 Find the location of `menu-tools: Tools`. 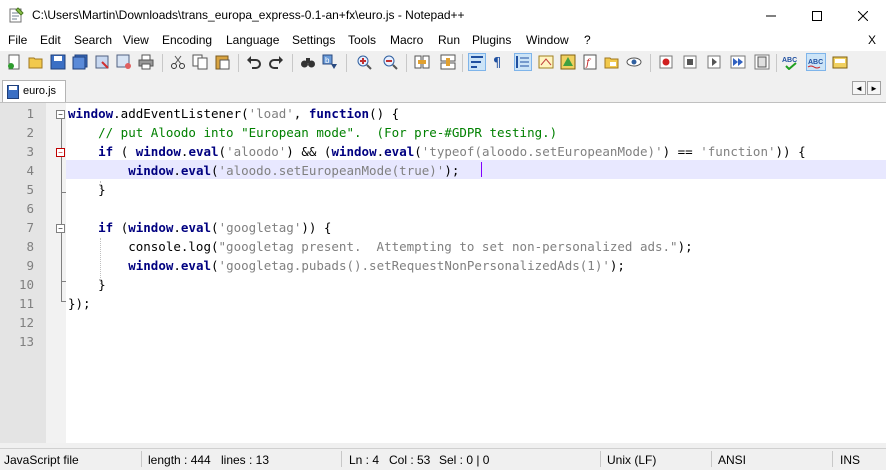

menu-tools: Tools is located at coordinates (362, 40).